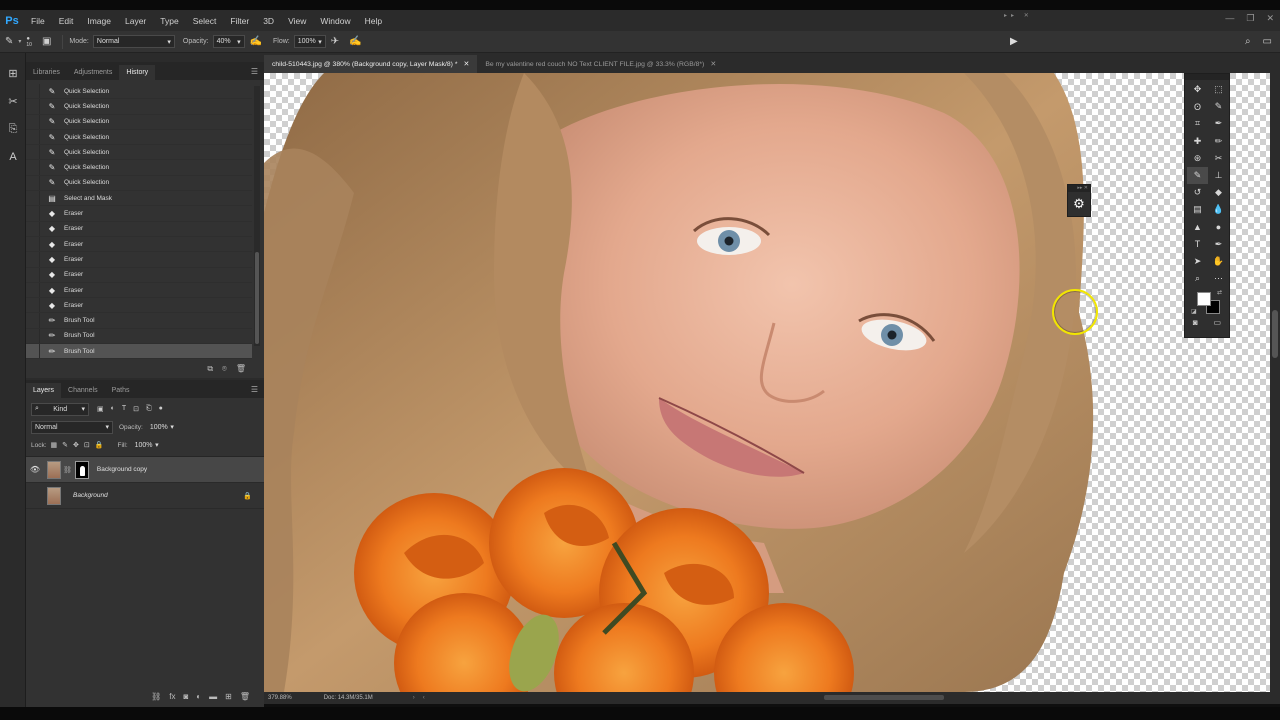 The height and width of the screenshot is (720, 1280). Describe the element at coordinates (99, 21) in the screenshot. I see `menu-image: Image` at that location.